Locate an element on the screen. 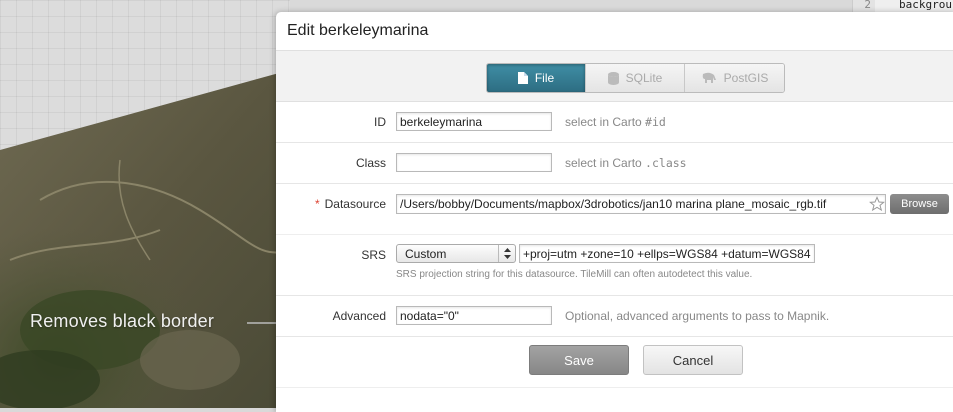 The image size is (953, 412). elephant-icon is located at coordinates (709, 78).